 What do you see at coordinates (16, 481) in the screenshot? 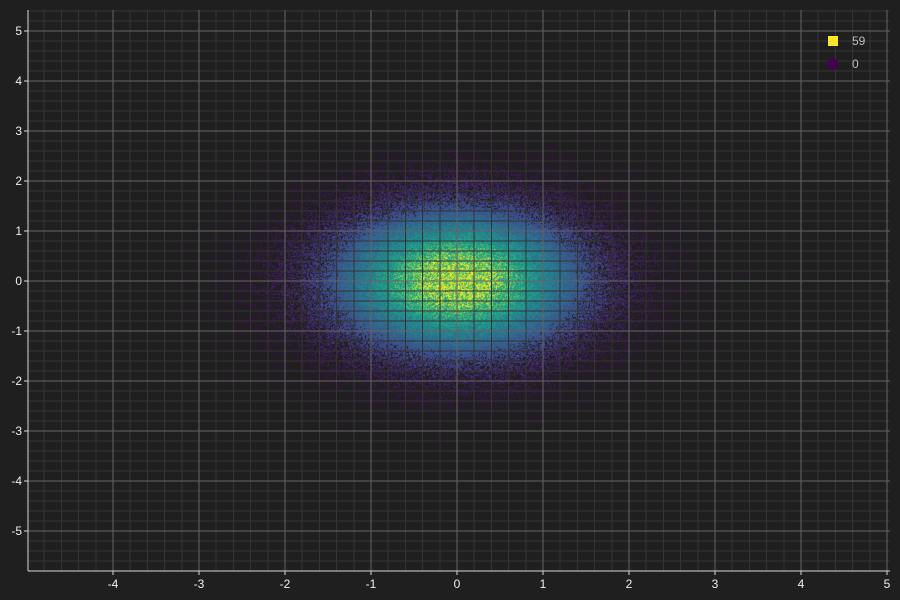
I see `y-tick-label: -4` at bounding box center [16, 481].